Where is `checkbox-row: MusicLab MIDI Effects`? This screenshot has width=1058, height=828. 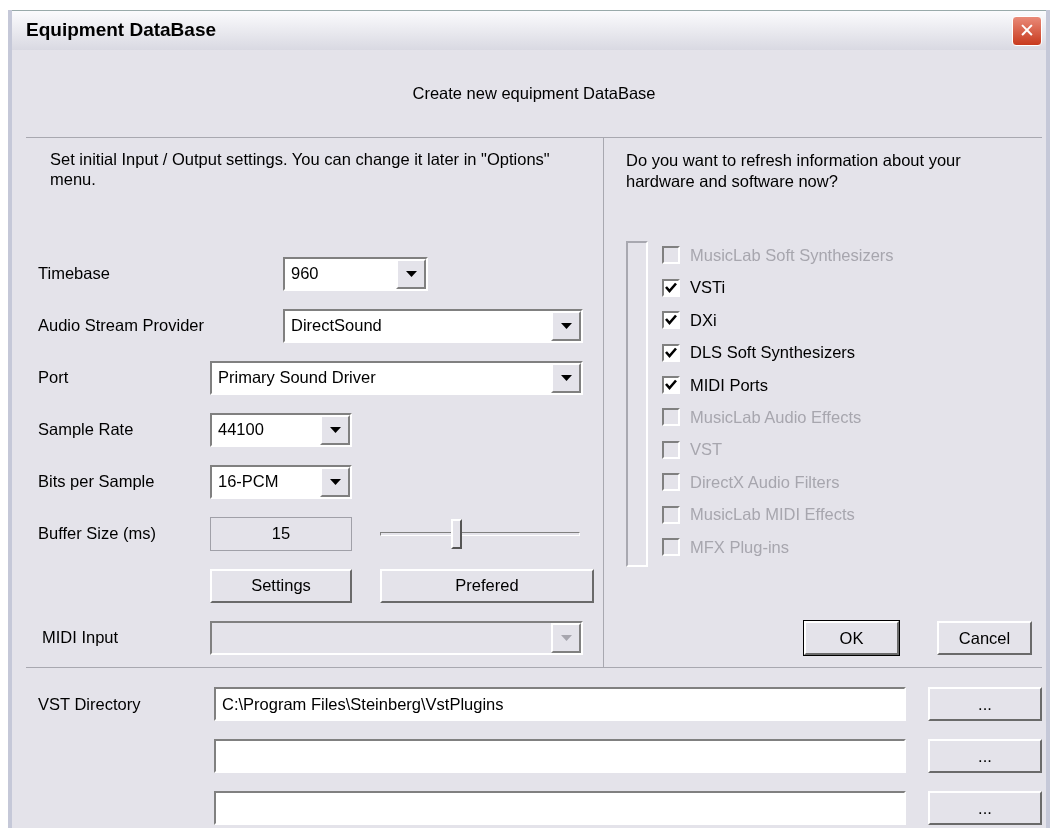 checkbox-row: MusicLab MIDI Effects is located at coordinates (778, 514).